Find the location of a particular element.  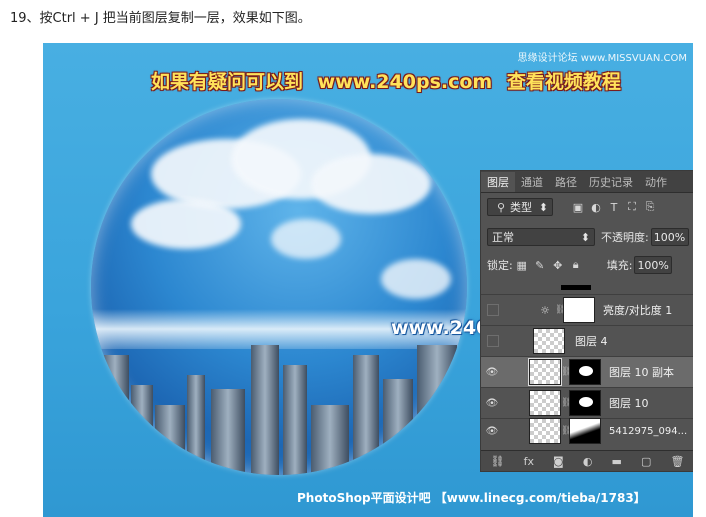

lock-label: 锁定: is located at coordinates (500, 265).